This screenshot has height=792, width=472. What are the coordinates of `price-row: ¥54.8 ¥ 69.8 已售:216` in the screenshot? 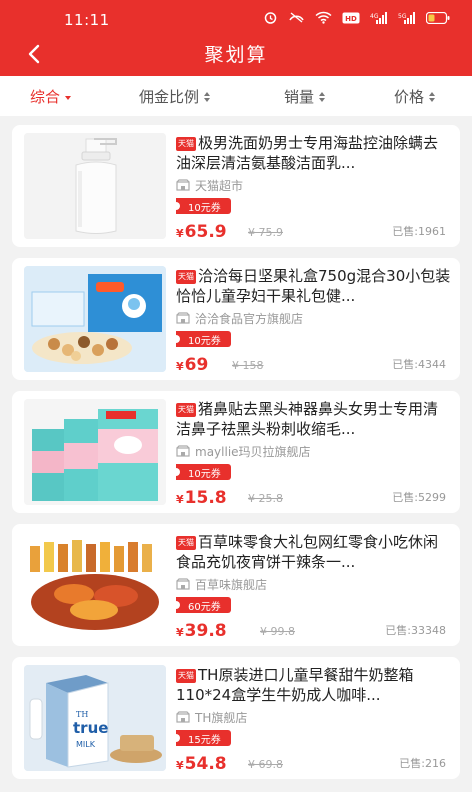 It's located at (314, 762).